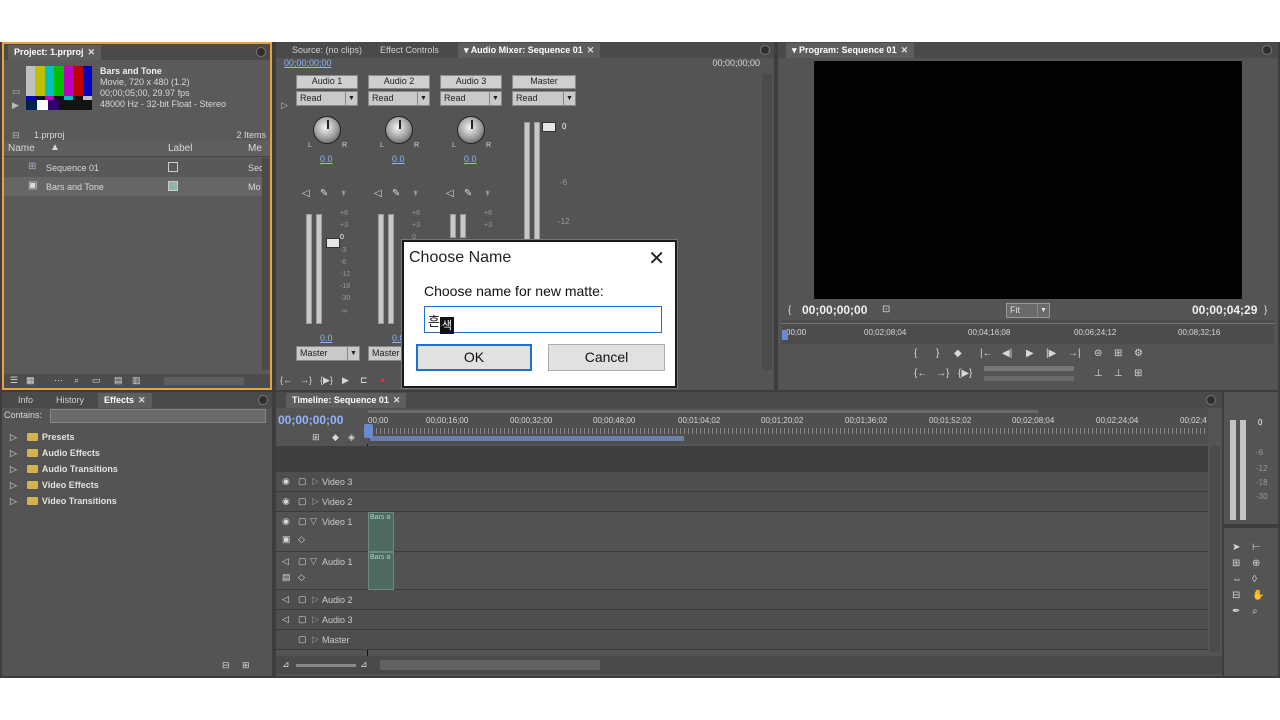 This screenshot has width=1280, height=720. Describe the element at coordinates (25, 400) in the screenshot. I see `tab-info: Info` at that location.